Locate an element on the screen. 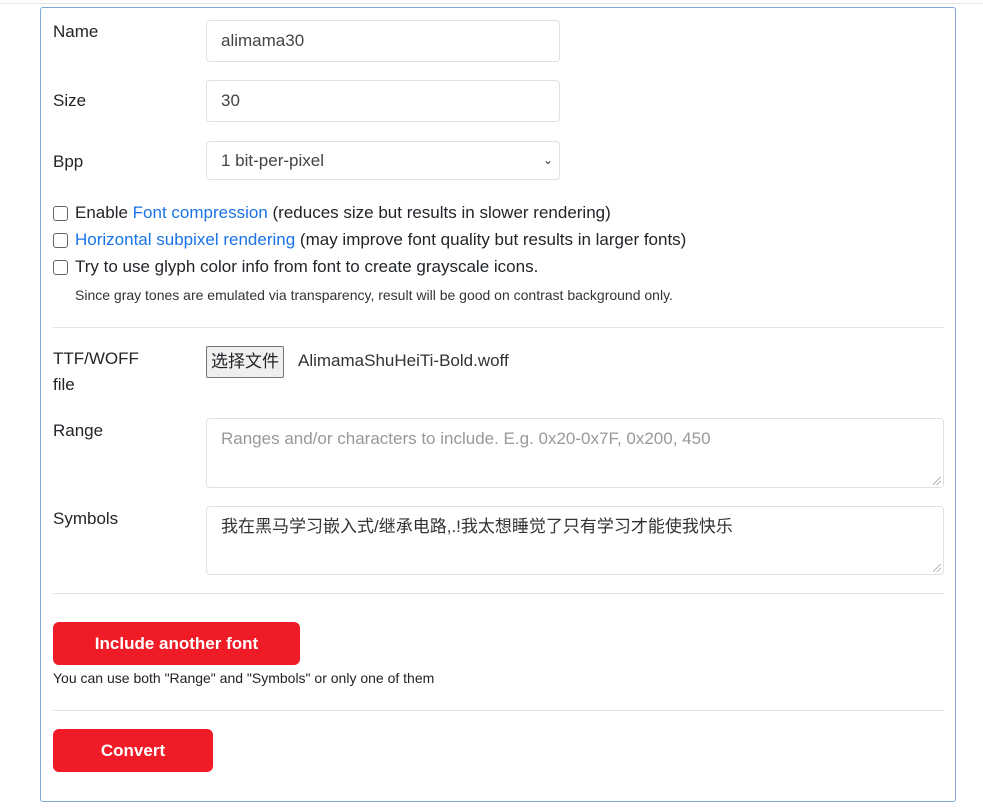  font-compression-link: Font compression is located at coordinates (200, 212).